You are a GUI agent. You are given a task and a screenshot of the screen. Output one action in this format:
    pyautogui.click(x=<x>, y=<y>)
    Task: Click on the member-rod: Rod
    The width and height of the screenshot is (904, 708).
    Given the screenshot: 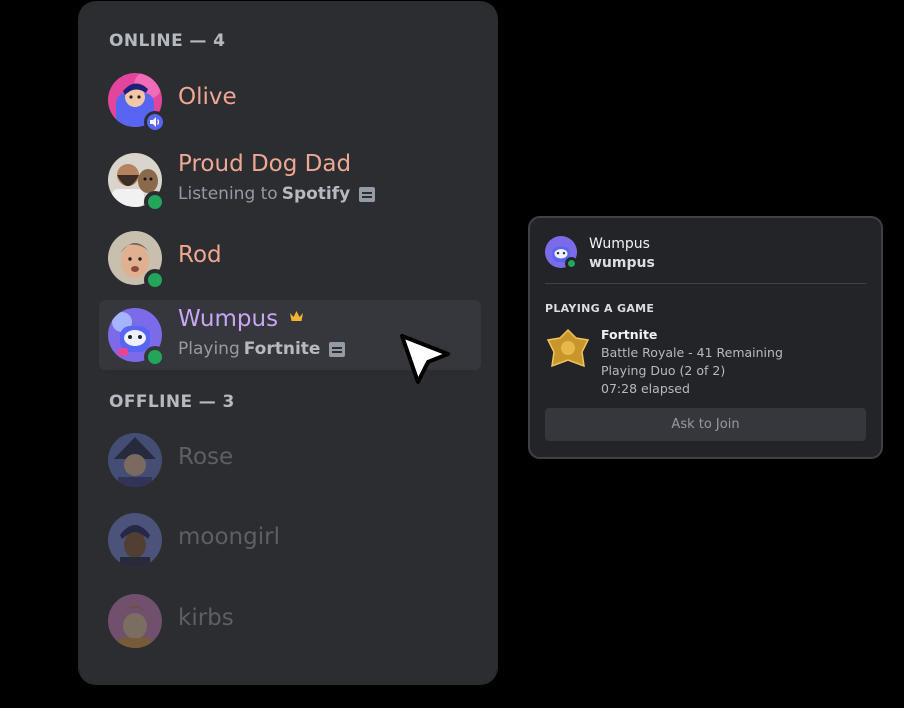 What is the action you would take?
    pyautogui.click(x=290, y=258)
    